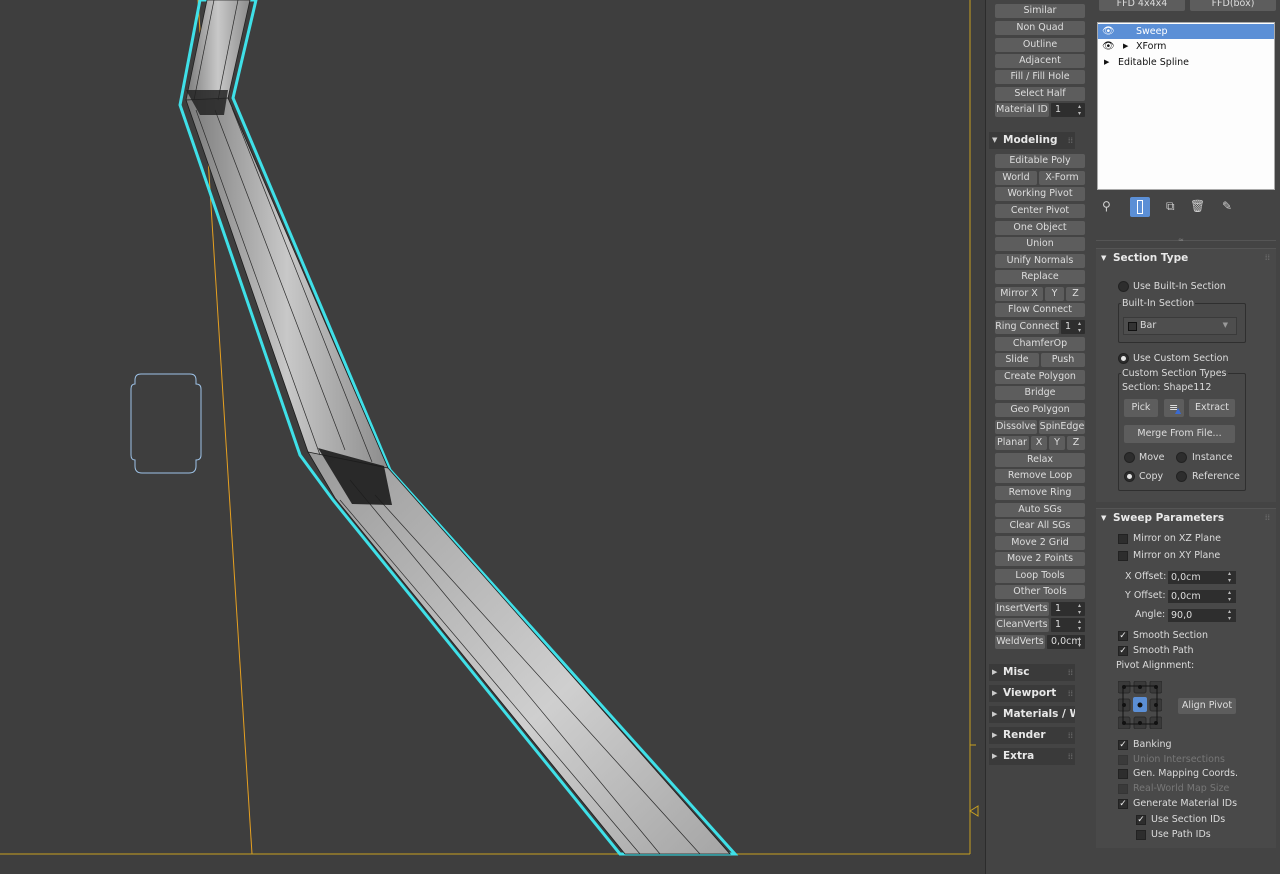 Image resolution: width=1280 pixels, height=874 pixels. What do you see at coordinates (1123, 539) in the screenshot?
I see `mirror-xz-checkbox` at bounding box center [1123, 539].